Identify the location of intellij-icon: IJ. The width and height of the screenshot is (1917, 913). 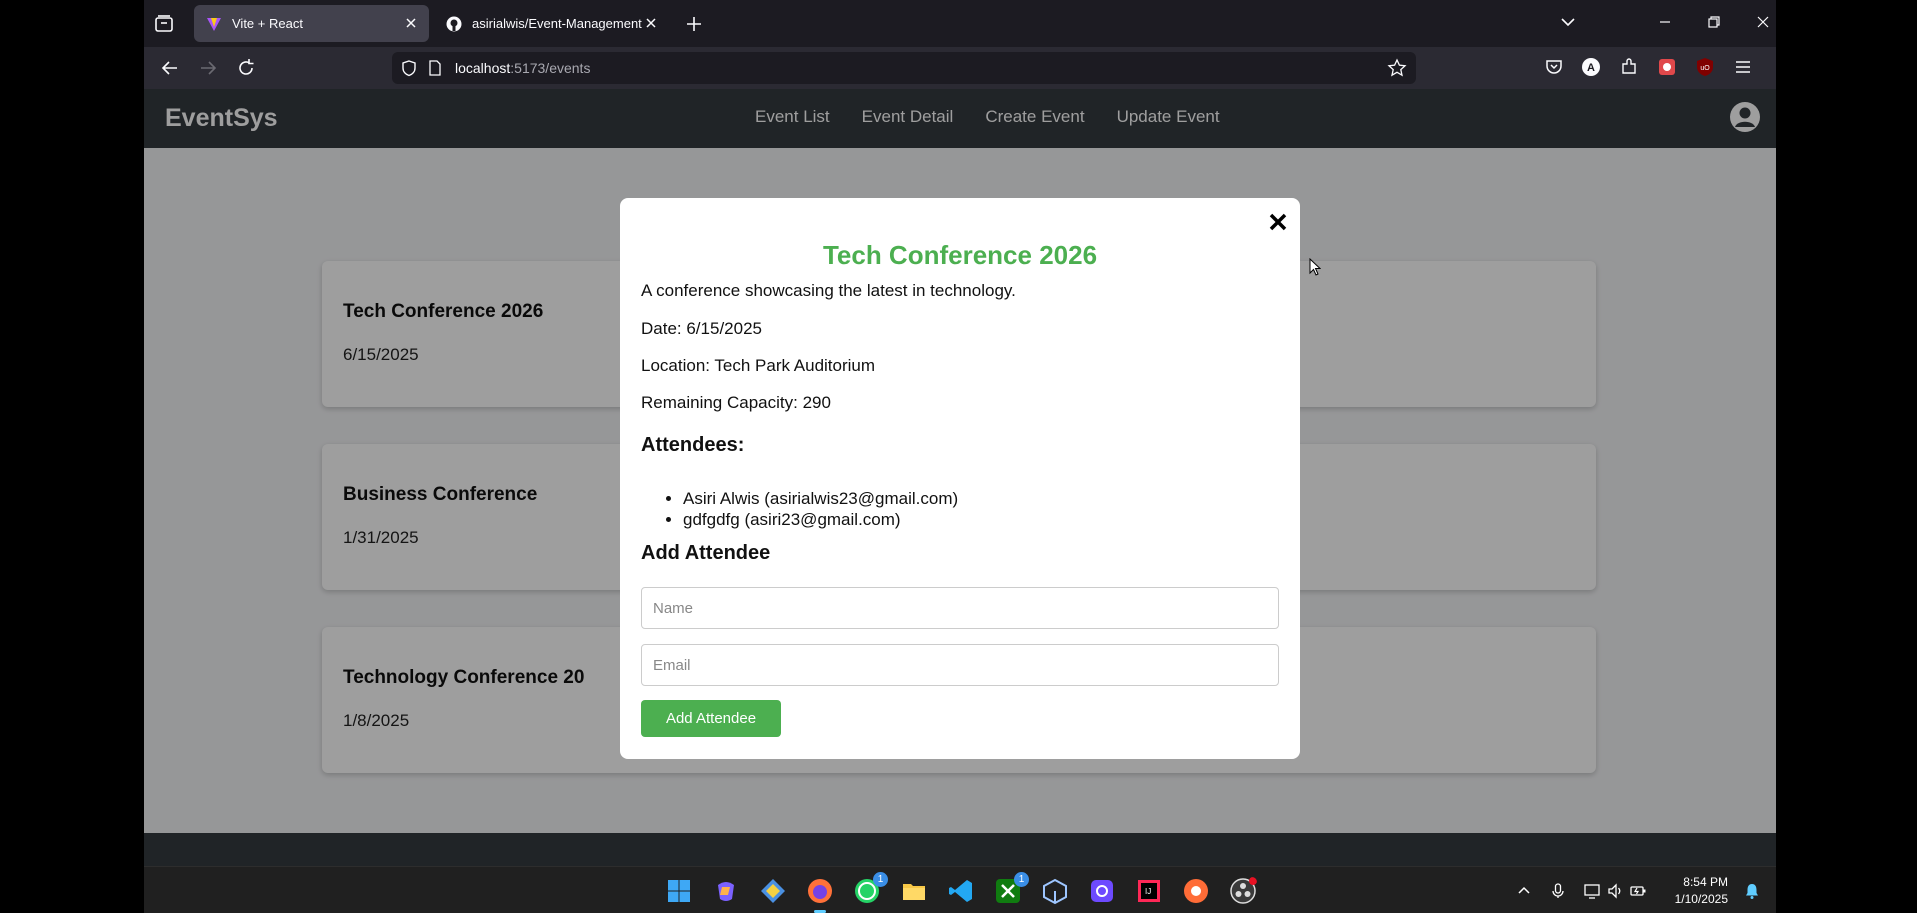
(1149, 891).